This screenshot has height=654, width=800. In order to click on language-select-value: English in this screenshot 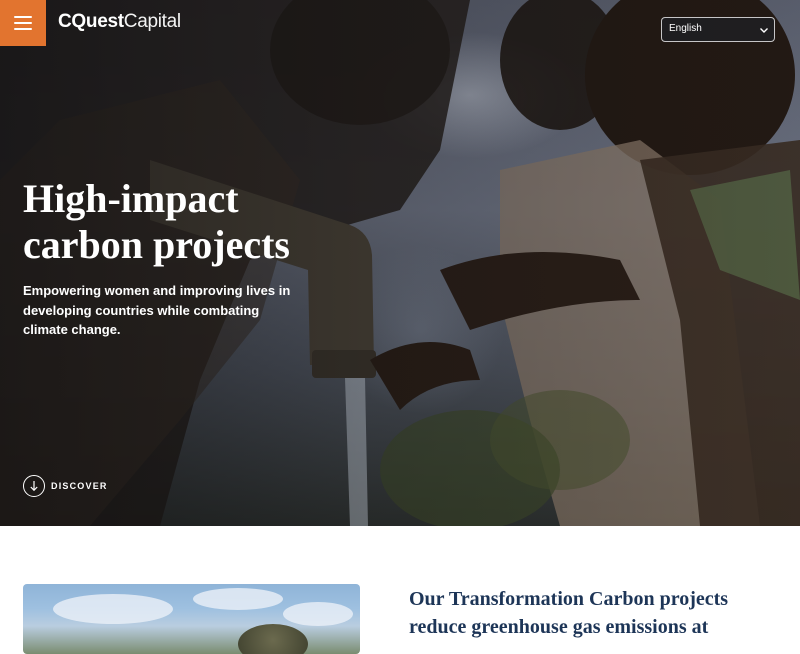, I will do `click(685, 28)`.